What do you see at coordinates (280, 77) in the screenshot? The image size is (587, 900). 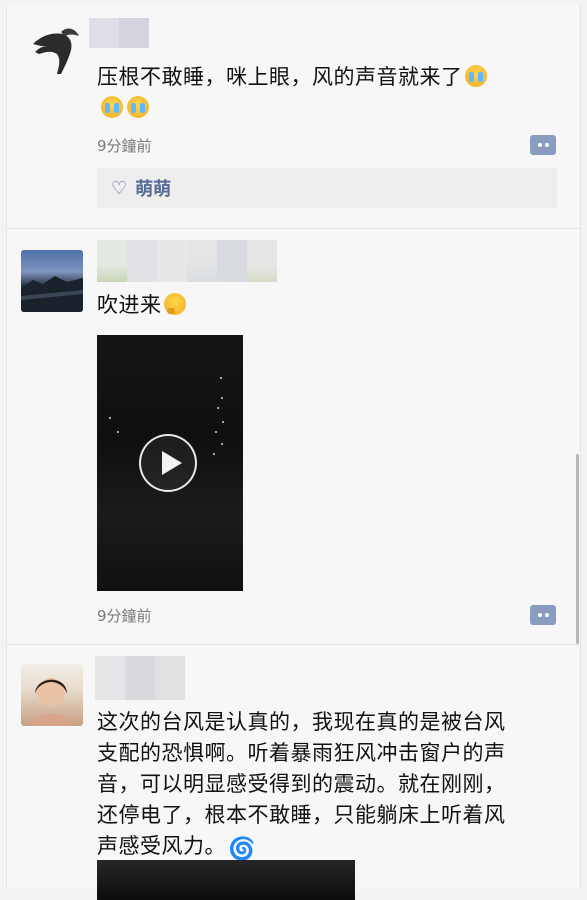 I see `post-text-content: 压根不敢睡，咪上眼，风的声音就来了` at bounding box center [280, 77].